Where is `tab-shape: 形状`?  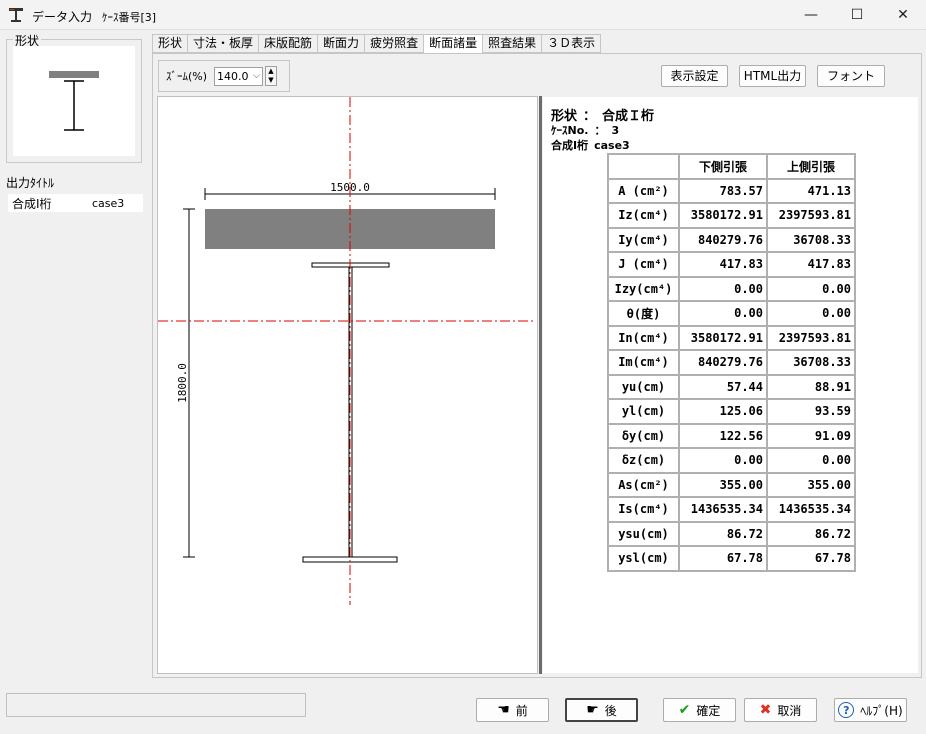
tab-shape: 形状 is located at coordinates (170, 43).